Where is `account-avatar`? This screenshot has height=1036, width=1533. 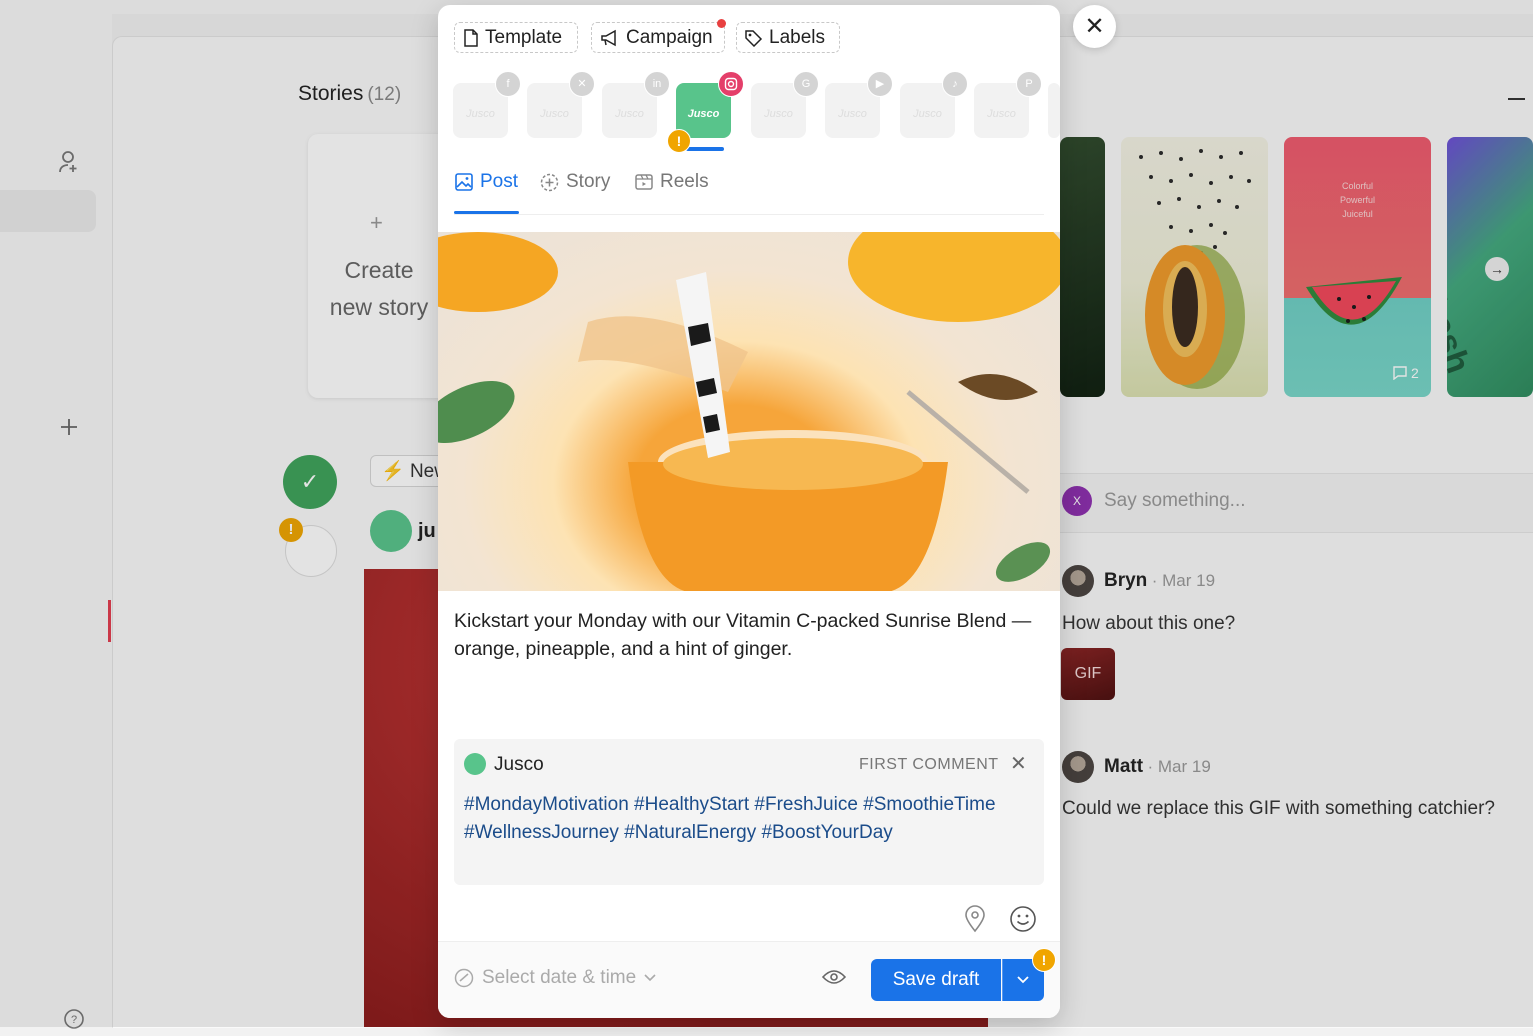
account-avatar is located at coordinates (475, 764).